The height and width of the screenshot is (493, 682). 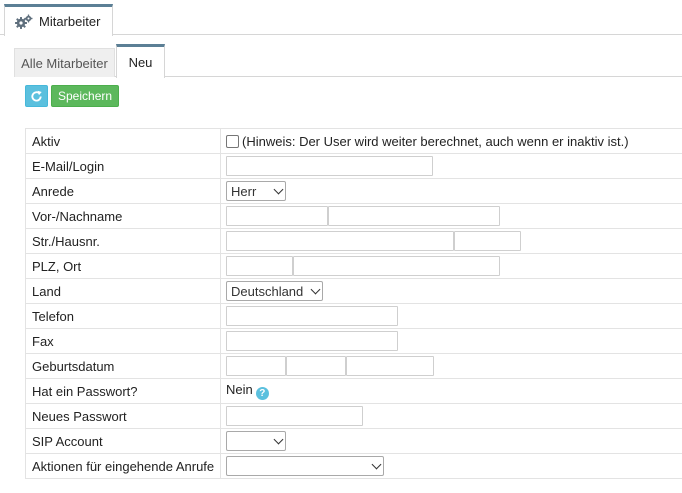 I want to click on row-telefon: Telefon, so click(x=353, y=316).